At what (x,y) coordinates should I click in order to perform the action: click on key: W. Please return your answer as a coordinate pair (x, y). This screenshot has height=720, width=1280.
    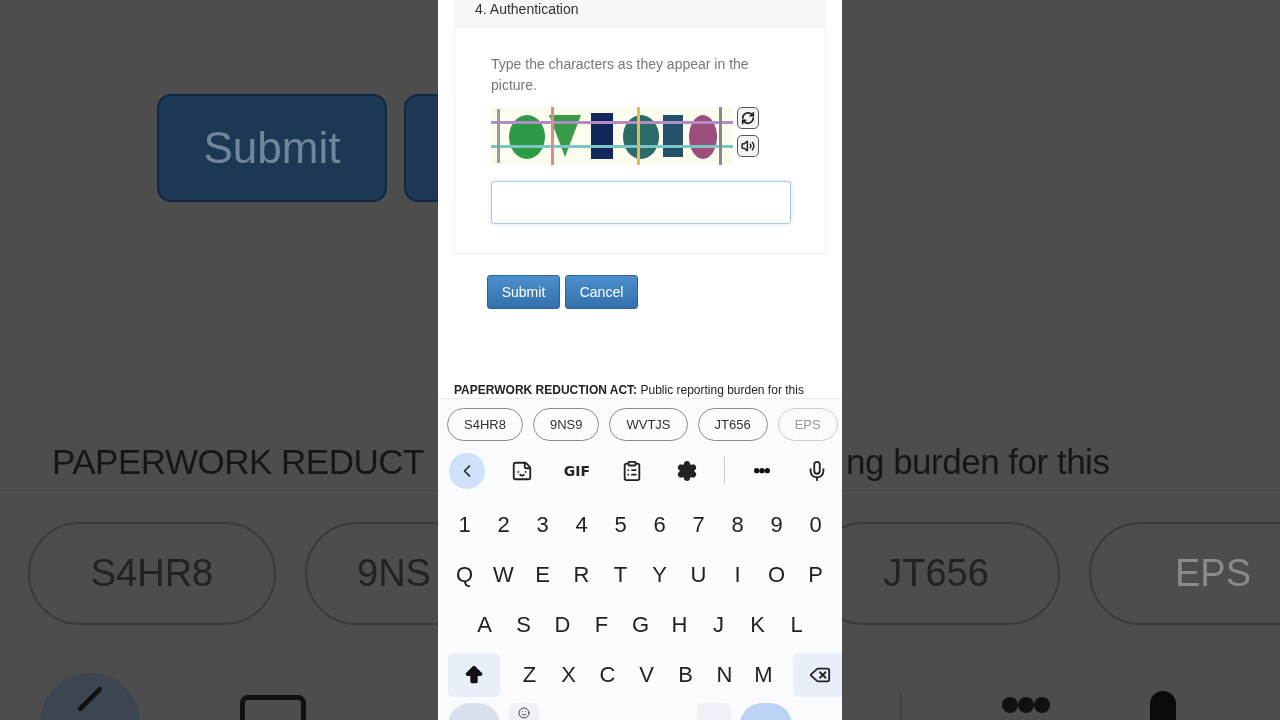
    Looking at the image, I should click on (503, 575).